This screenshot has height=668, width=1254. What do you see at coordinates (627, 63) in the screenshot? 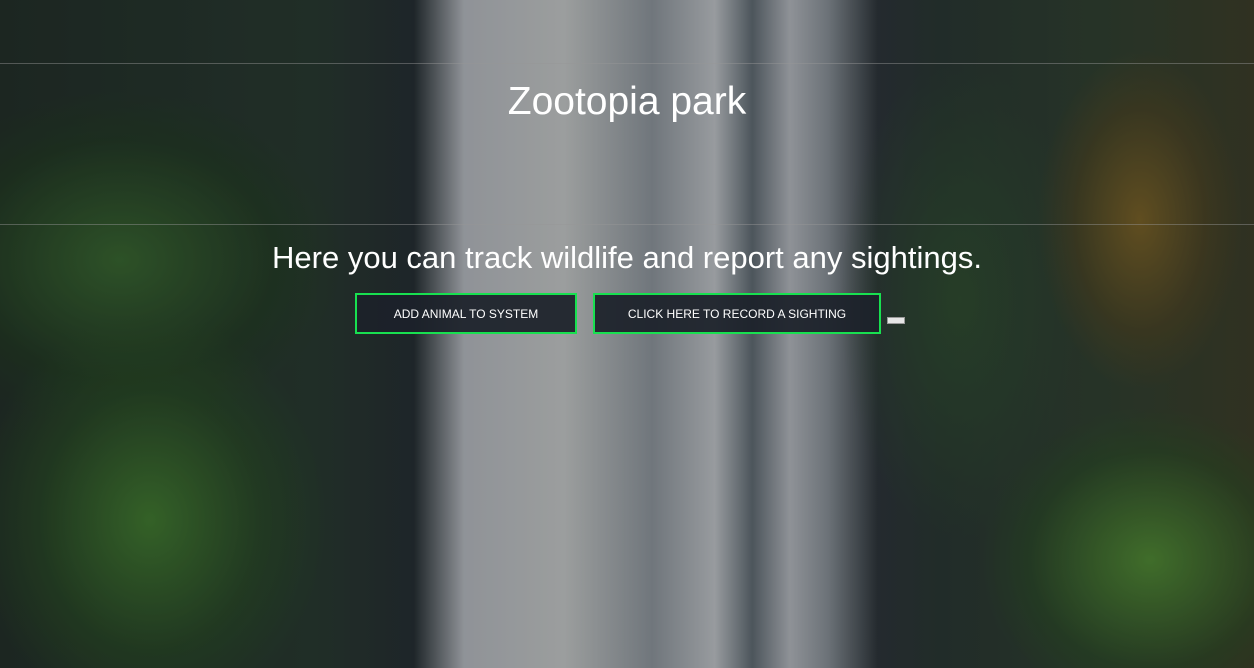
I see `divider-top` at bounding box center [627, 63].